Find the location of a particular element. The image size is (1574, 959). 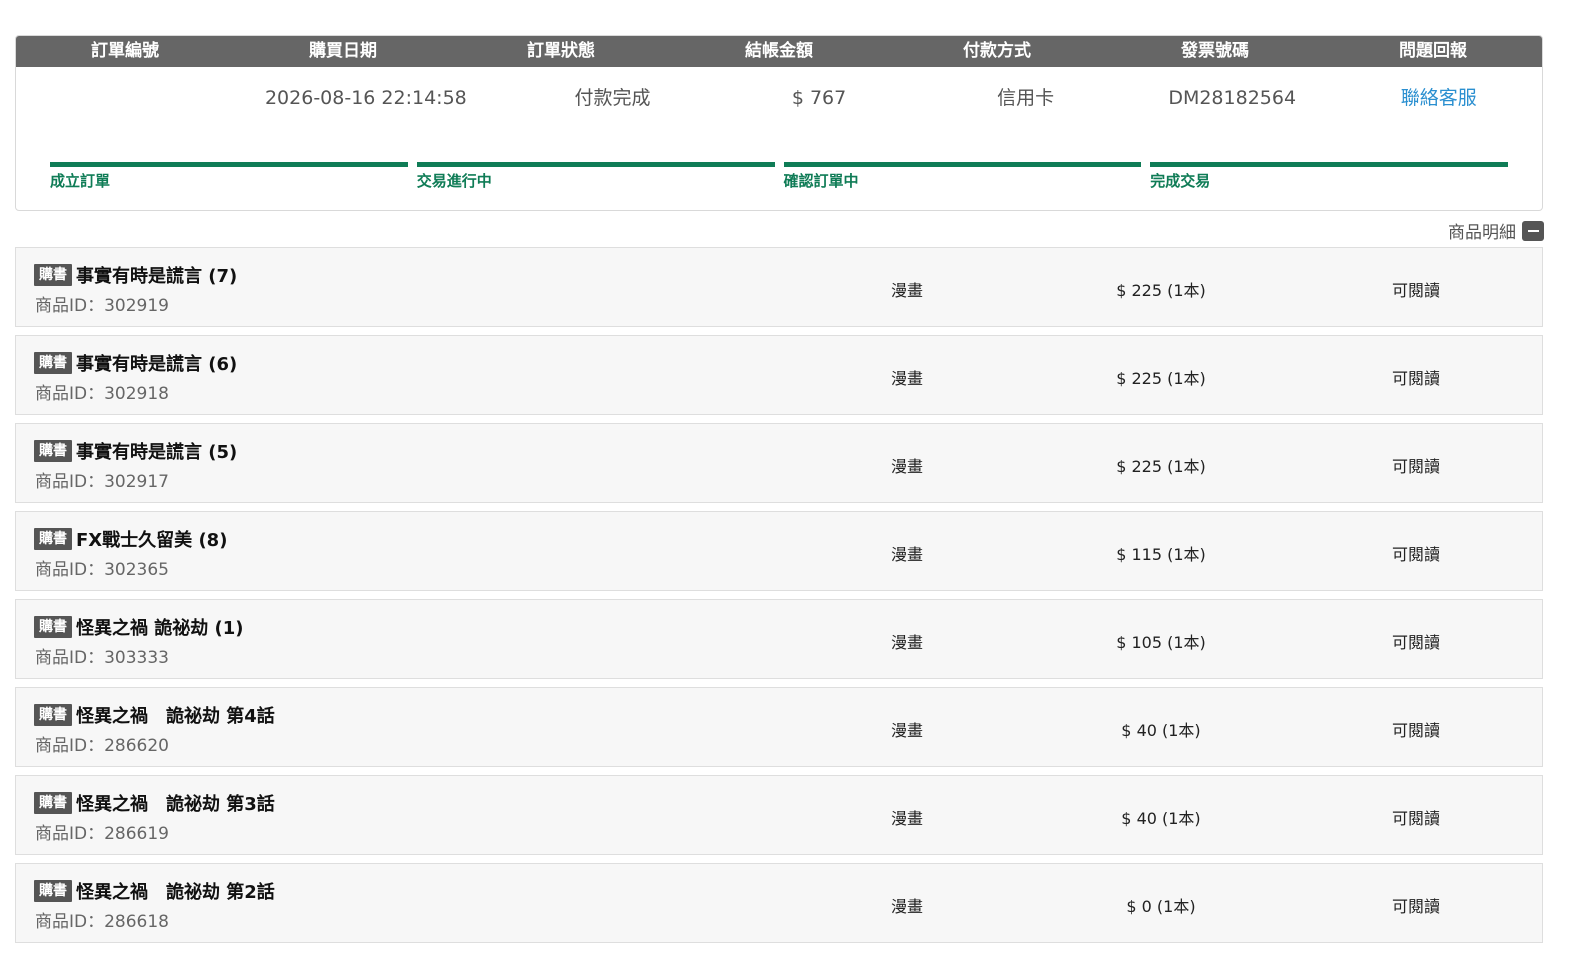

product-title: FX戰士久留美 (8) is located at coordinates (151, 539).